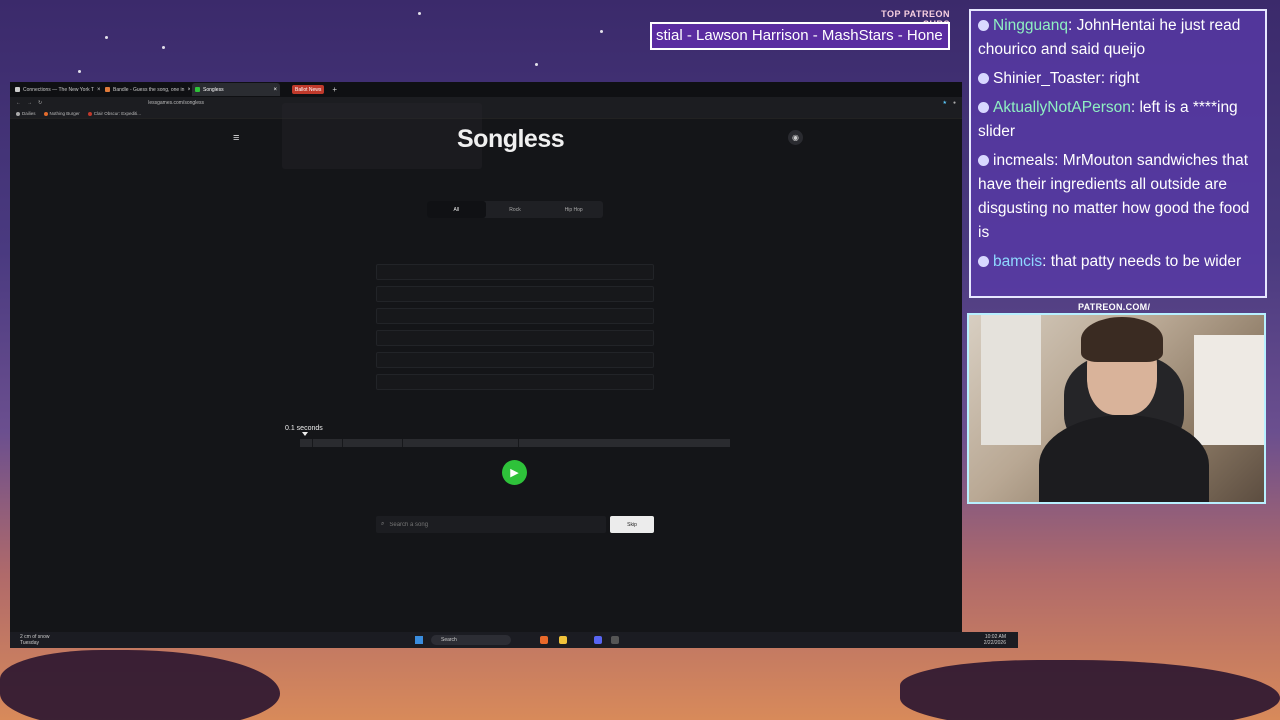 The image size is (1280, 720). I want to click on snippet-progress-bar, so click(515, 443).